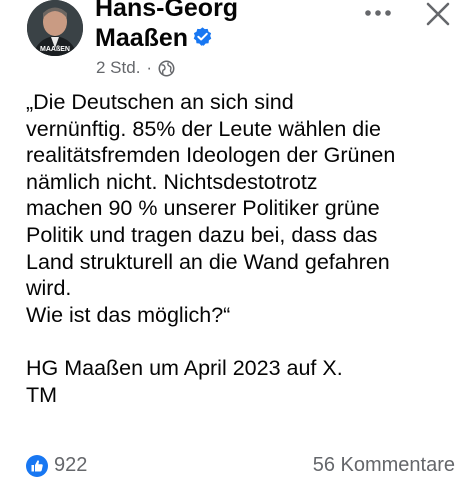 The image size is (474, 493). What do you see at coordinates (128, 314) in the screenshot?
I see `post-text-line: Wie ist das möglich?“` at bounding box center [128, 314].